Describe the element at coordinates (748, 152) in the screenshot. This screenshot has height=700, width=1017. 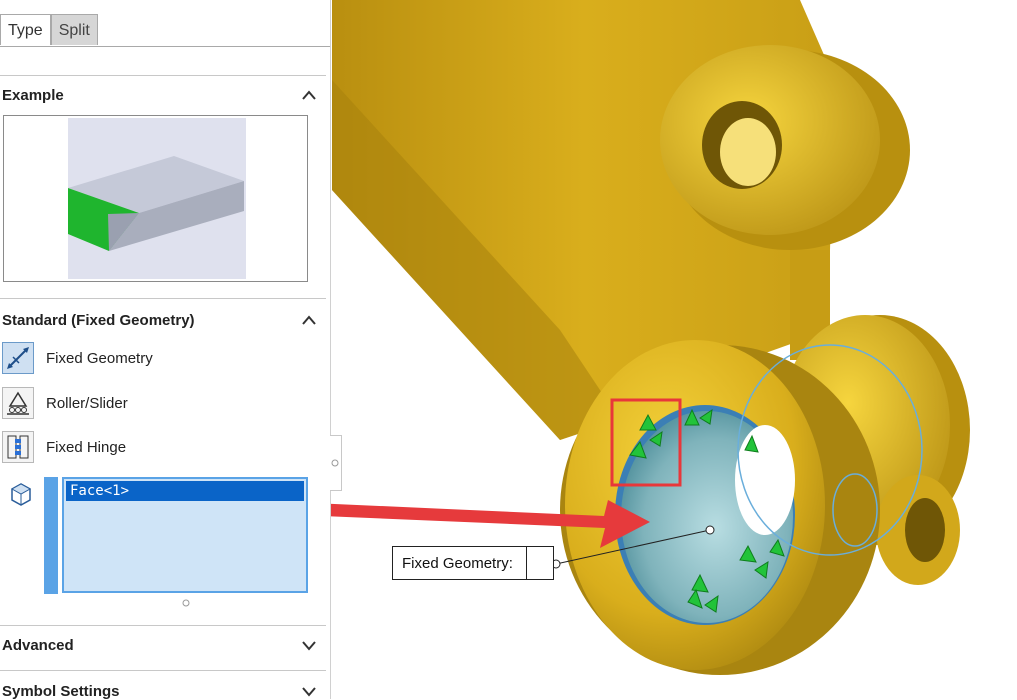
I see `top-lug-hole-inner` at that location.